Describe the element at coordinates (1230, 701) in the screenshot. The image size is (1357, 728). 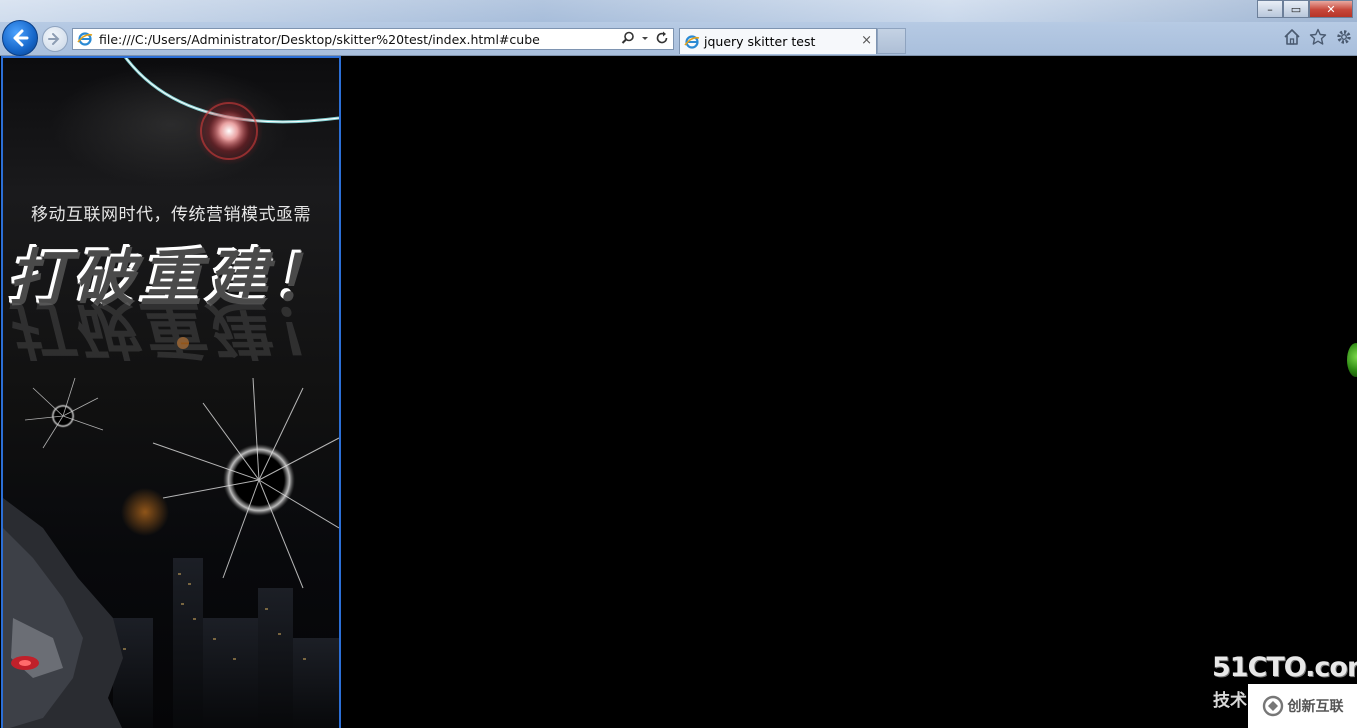
I see `watermark-tech-label: 技术` at that location.